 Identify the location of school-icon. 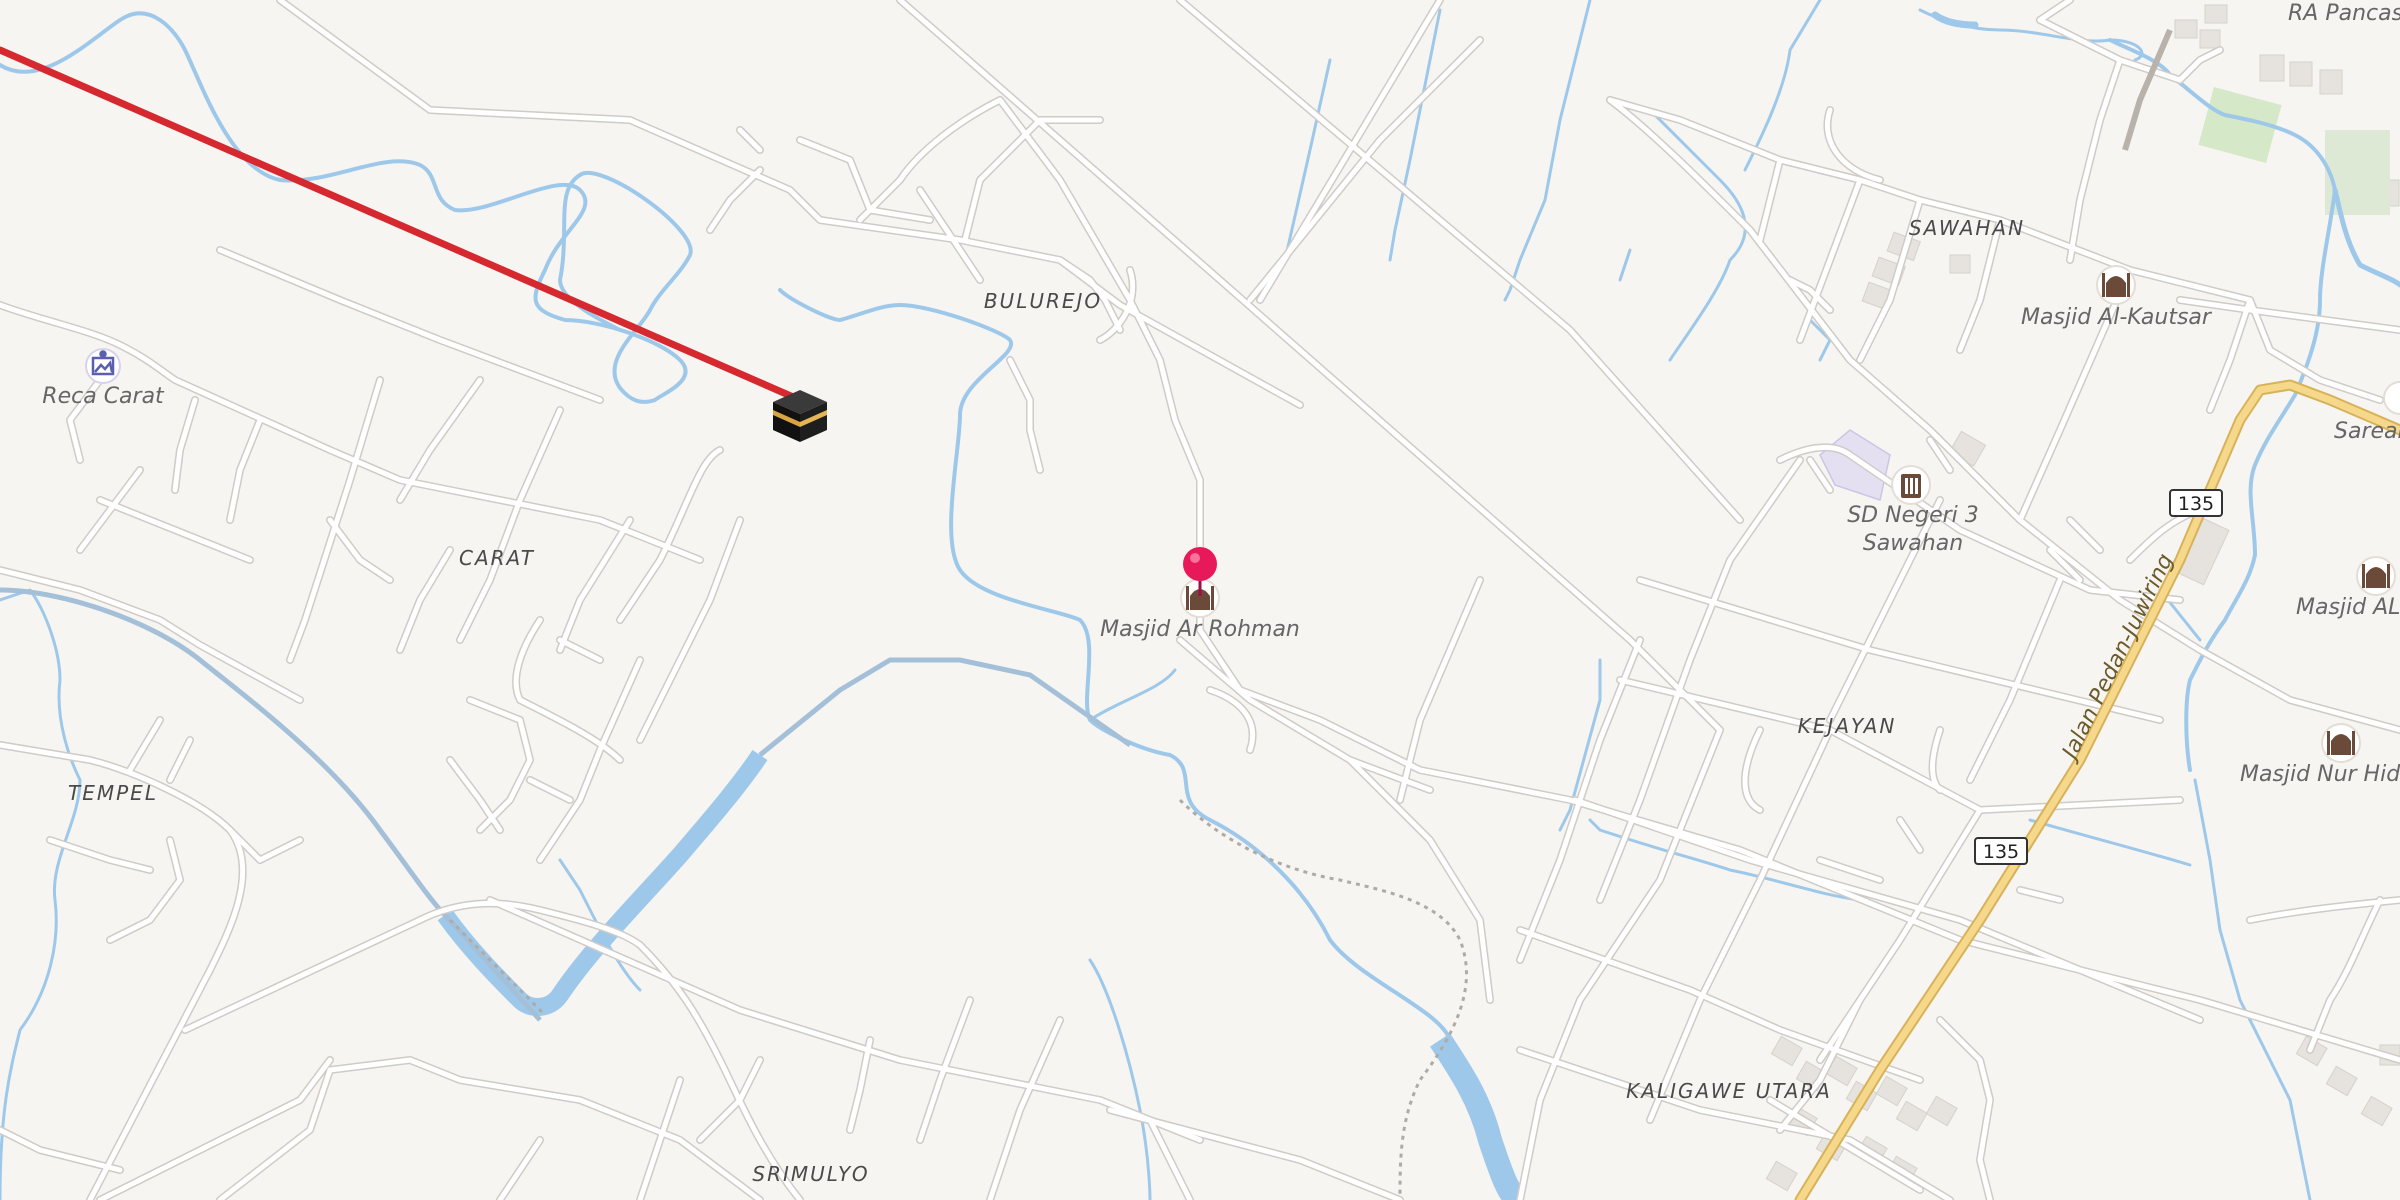
(1911, 486).